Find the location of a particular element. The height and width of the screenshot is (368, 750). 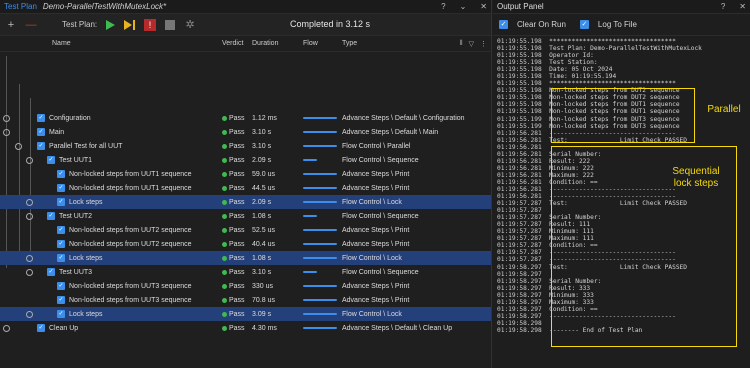

run-from-icon is located at coordinates (130, 25).